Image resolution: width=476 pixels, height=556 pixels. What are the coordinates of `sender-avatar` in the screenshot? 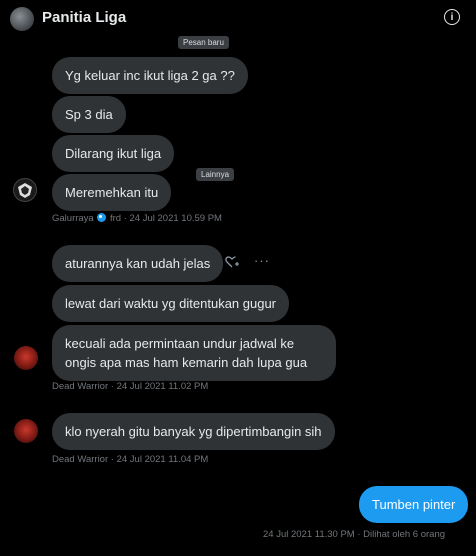 It's located at (25, 190).